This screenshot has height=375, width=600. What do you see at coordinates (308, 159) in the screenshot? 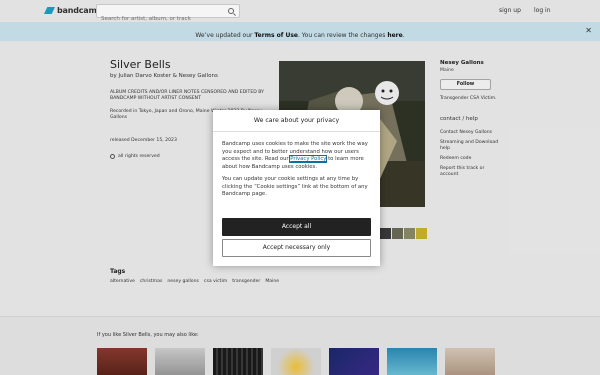
I see `privacy-policy-link: Privacy Policy` at bounding box center [308, 159].